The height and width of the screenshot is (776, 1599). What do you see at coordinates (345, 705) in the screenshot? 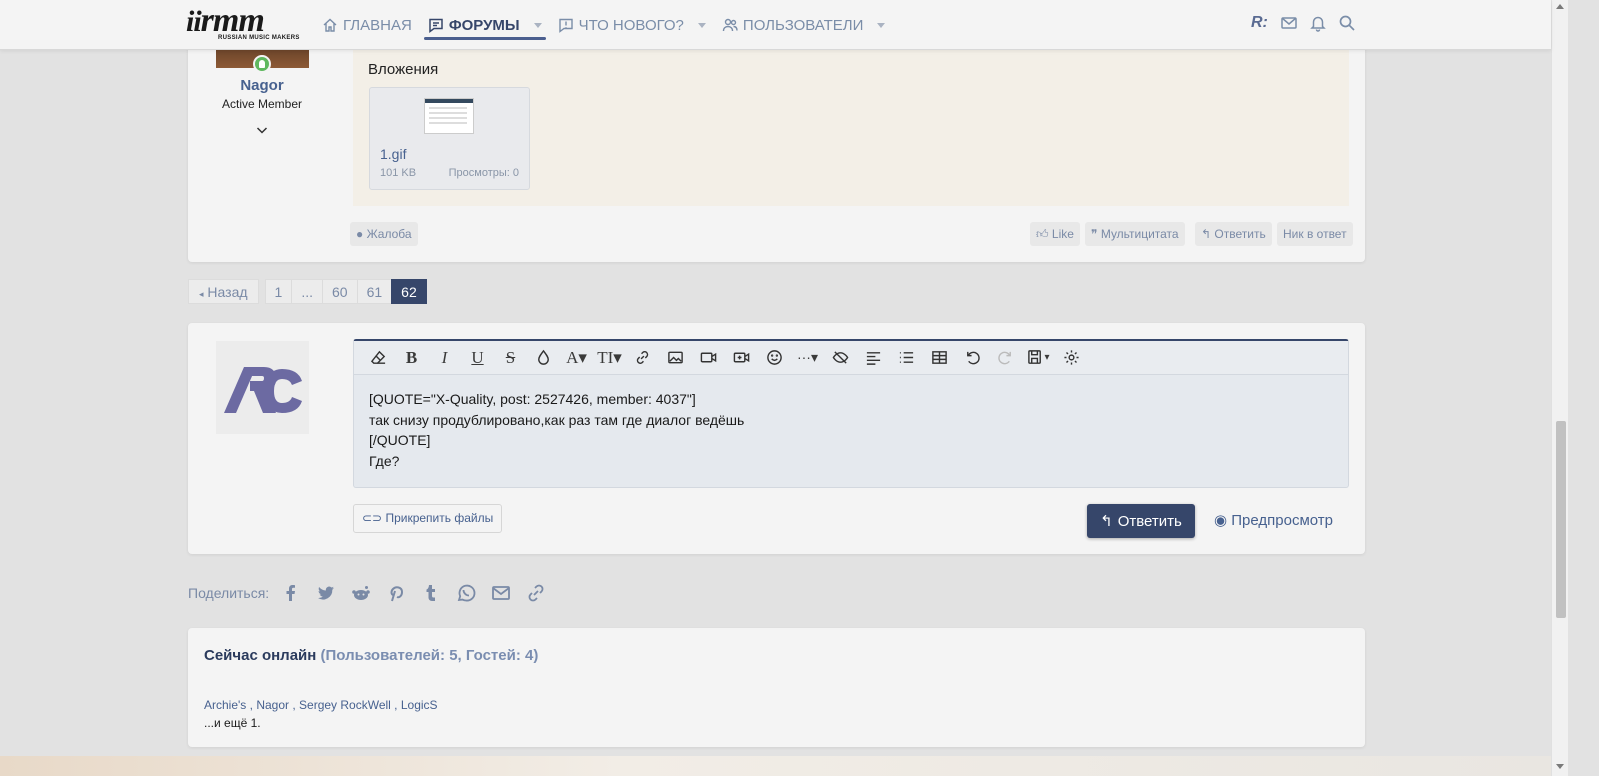
I see `online-user-link: Sergey RockWell` at bounding box center [345, 705].